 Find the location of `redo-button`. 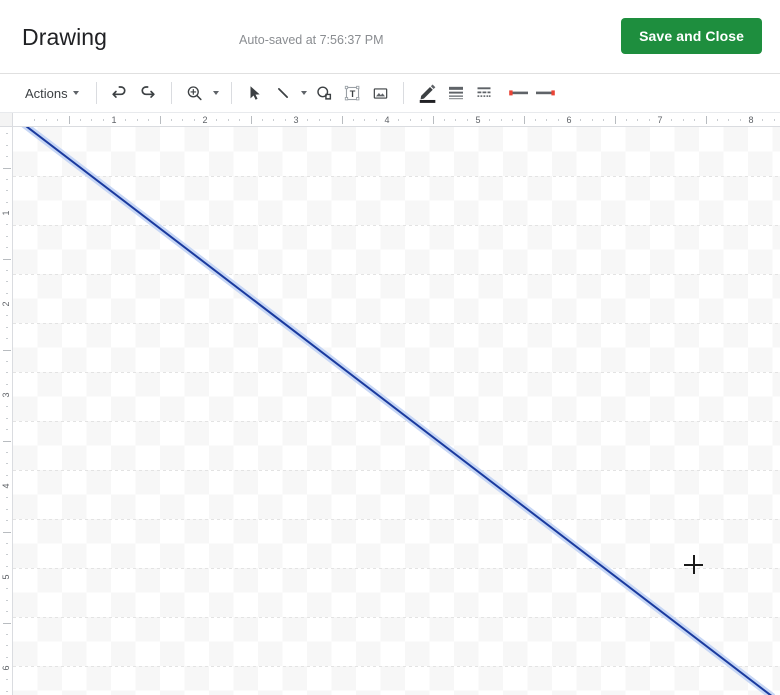

redo-button is located at coordinates (148, 93).